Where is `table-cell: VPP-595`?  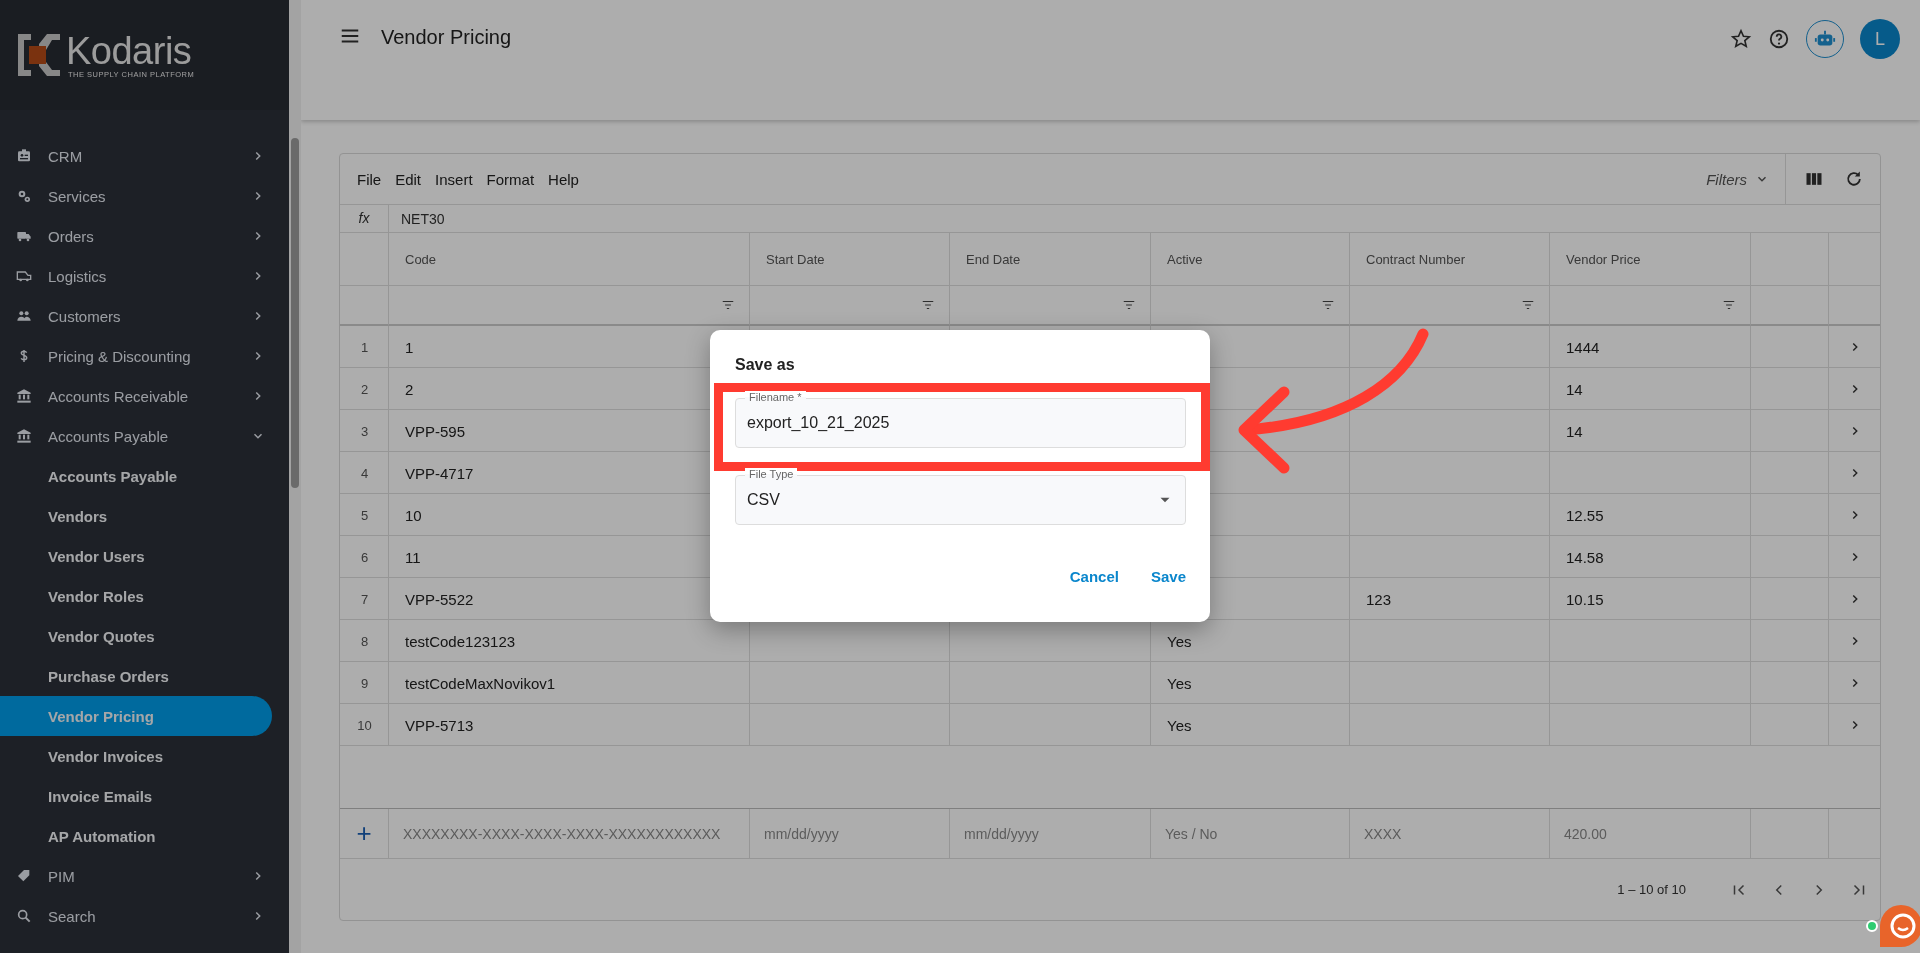 table-cell: VPP-595 is located at coordinates (435, 431).